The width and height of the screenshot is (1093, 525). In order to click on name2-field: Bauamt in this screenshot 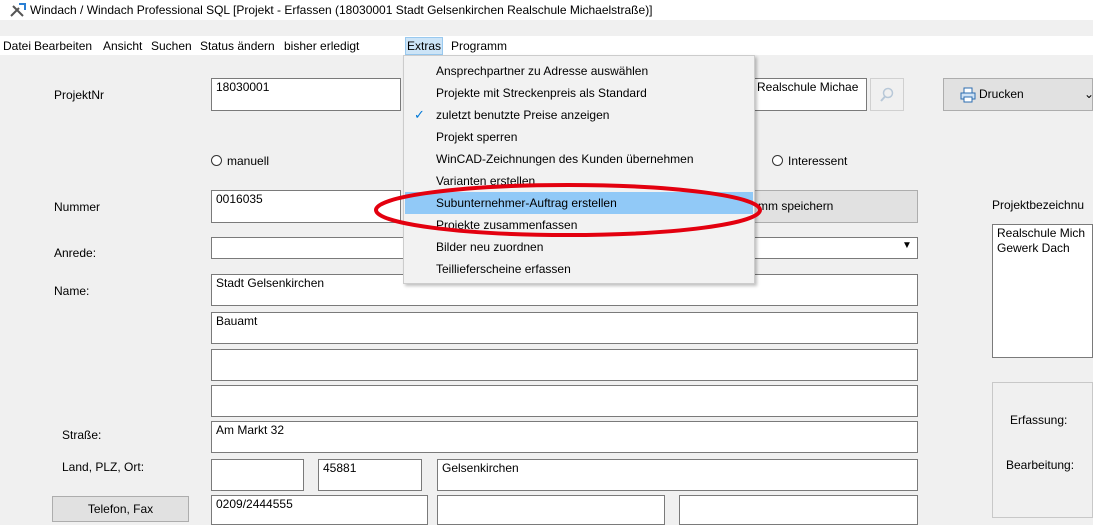, I will do `click(564, 328)`.